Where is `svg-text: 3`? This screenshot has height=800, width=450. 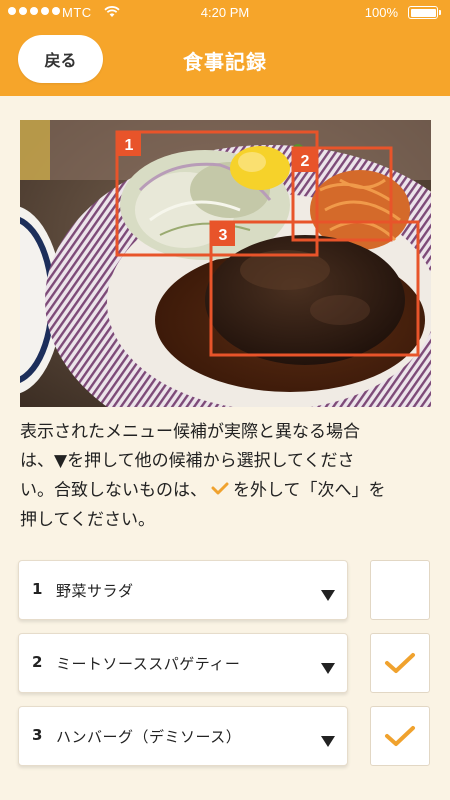 svg-text: 3 is located at coordinates (223, 235).